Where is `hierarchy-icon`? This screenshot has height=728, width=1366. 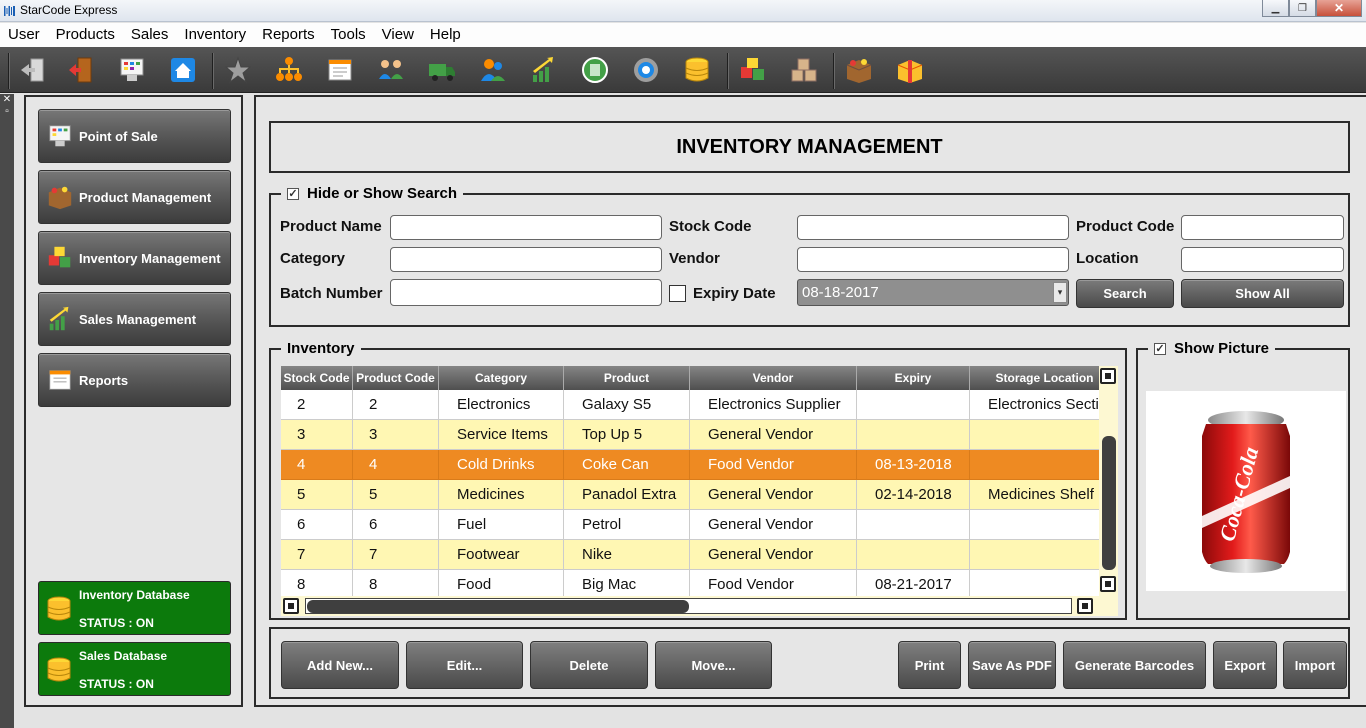
hierarchy-icon is located at coordinates (289, 70).